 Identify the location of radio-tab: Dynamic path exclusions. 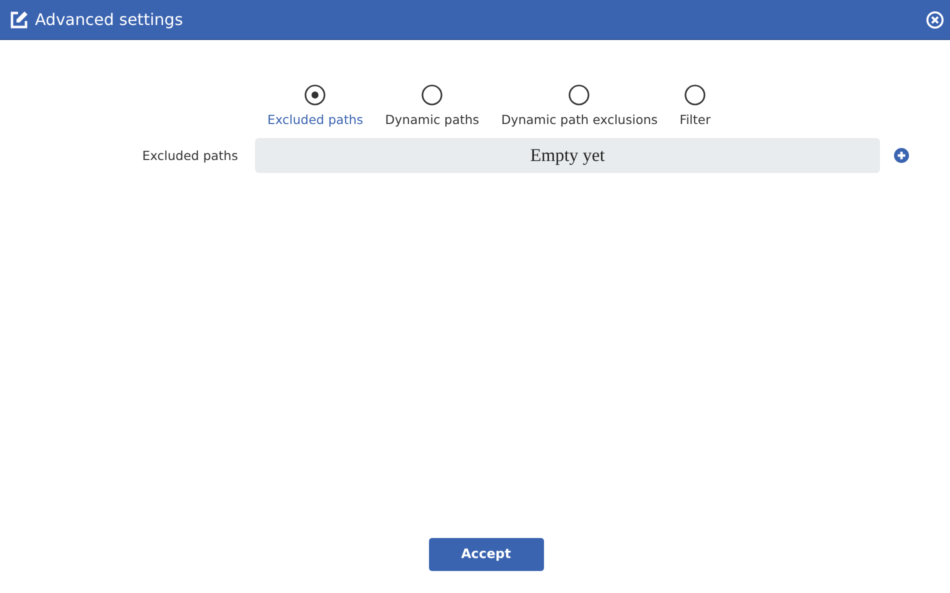
(579, 105).